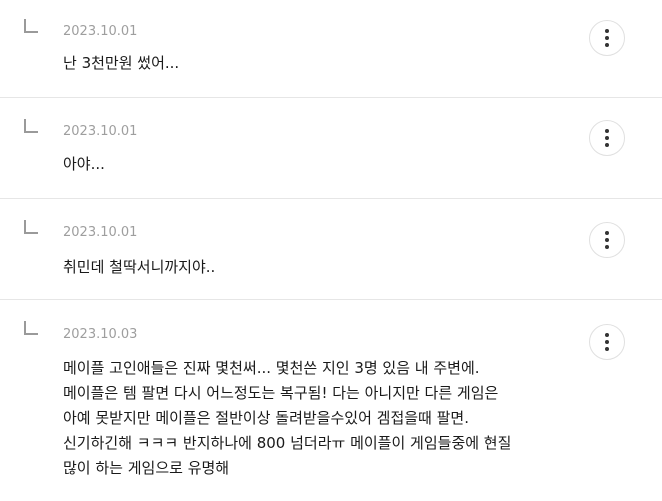 This screenshot has width=662, height=501. What do you see at coordinates (317, 267) in the screenshot?
I see `comment-text: 취민데 철딱서니까지야..` at bounding box center [317, 267].